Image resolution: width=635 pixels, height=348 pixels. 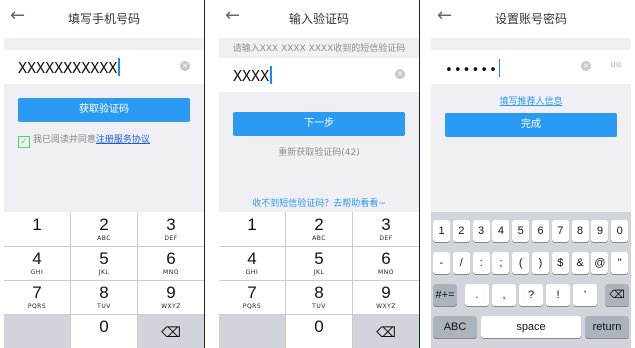 I want to click on key-letters: TUV, so click(x=319, y=306).